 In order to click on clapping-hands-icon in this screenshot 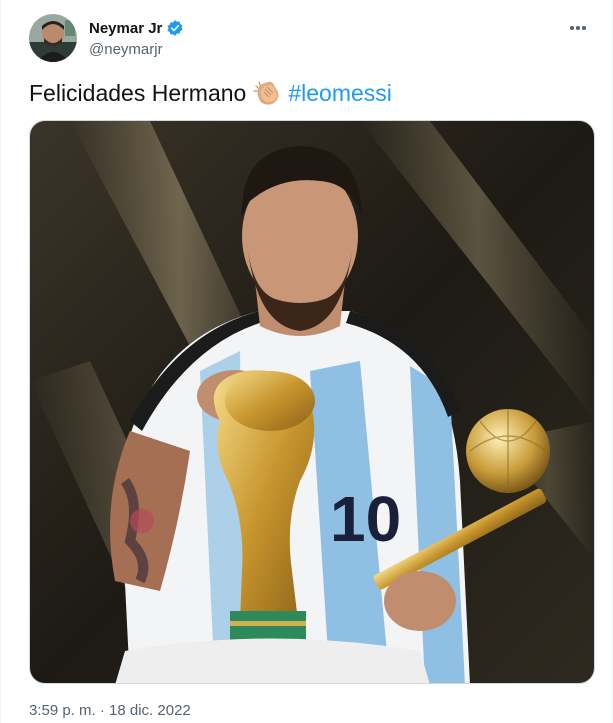, I will do `click(267, 93)`.